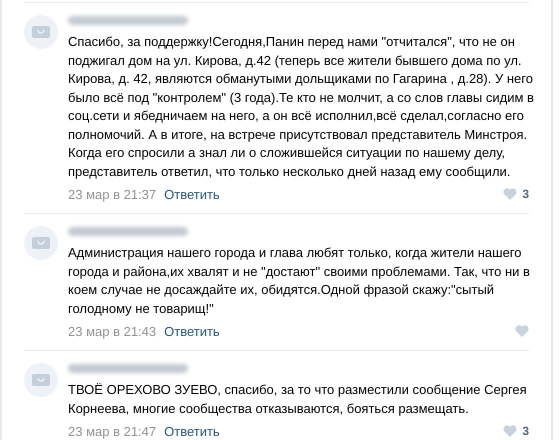  Describe the element at coordinates (298, 399) in the screenshot. I see `comment-text: ТВОЁ ОРЕХОВО ЗУЕВО, спасибо, за то что разместили сообщение Сергея Корнеева, многие сообщества отказываются, бояться размещать.` at that location.